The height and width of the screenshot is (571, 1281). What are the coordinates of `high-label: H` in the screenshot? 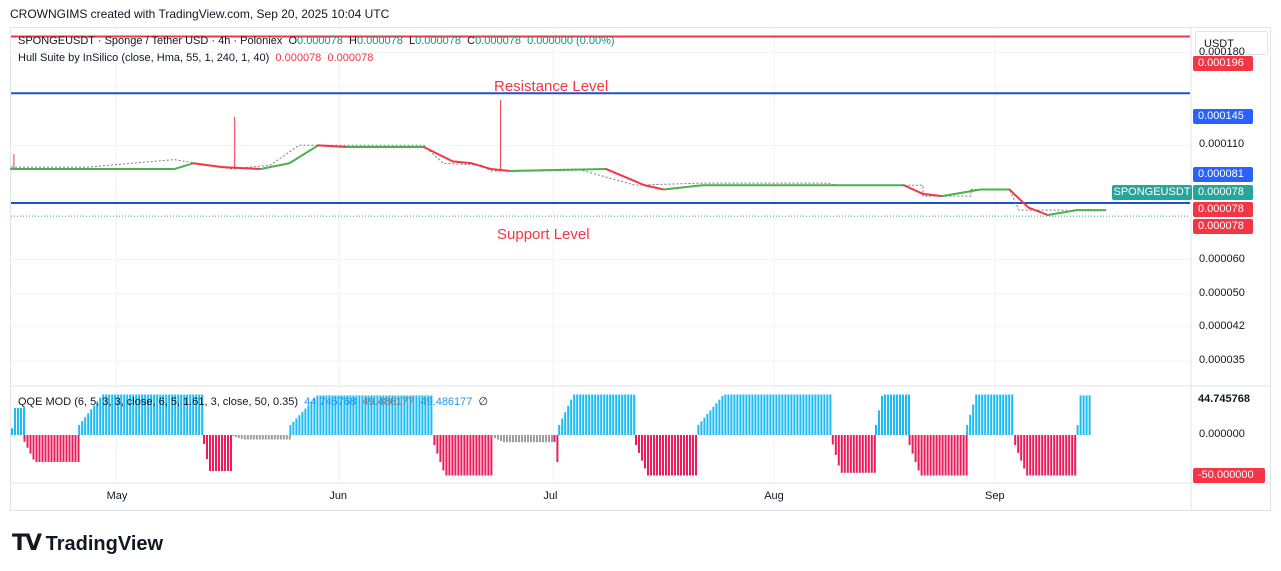 It's located at (353, 41).